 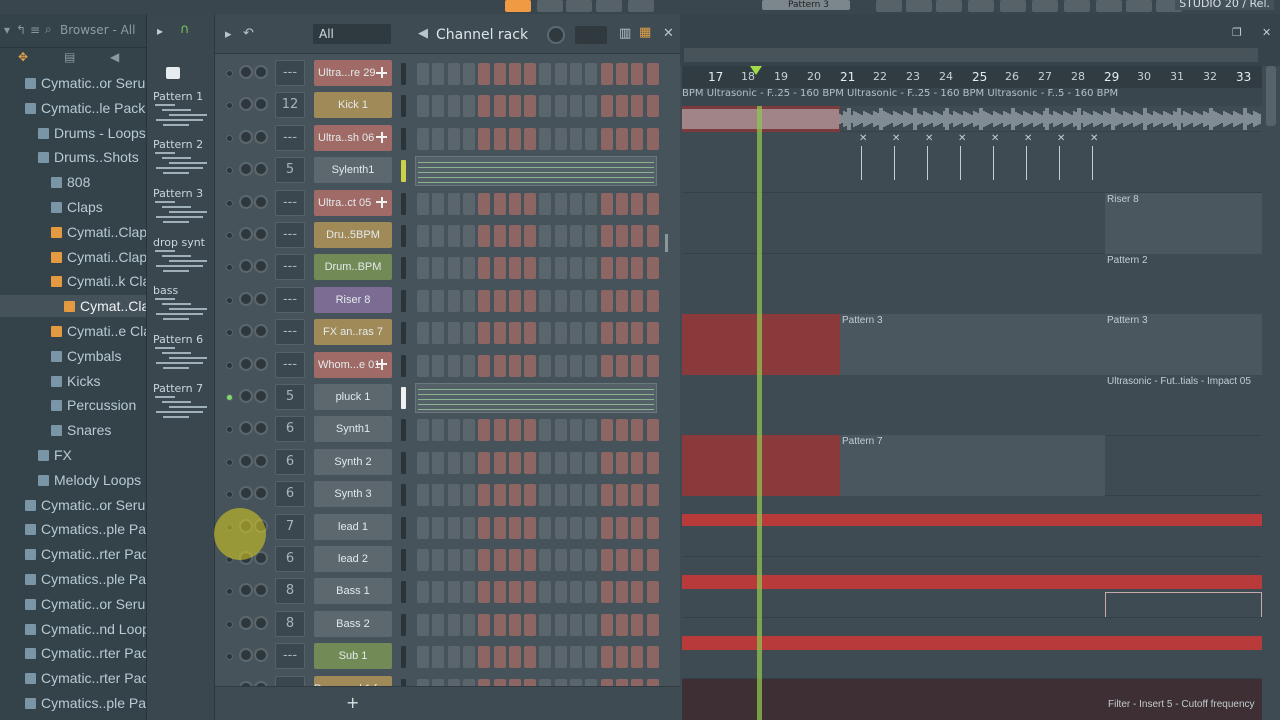 I want to click on play-arrow-icon: ▸, so click(x=228, y=34).